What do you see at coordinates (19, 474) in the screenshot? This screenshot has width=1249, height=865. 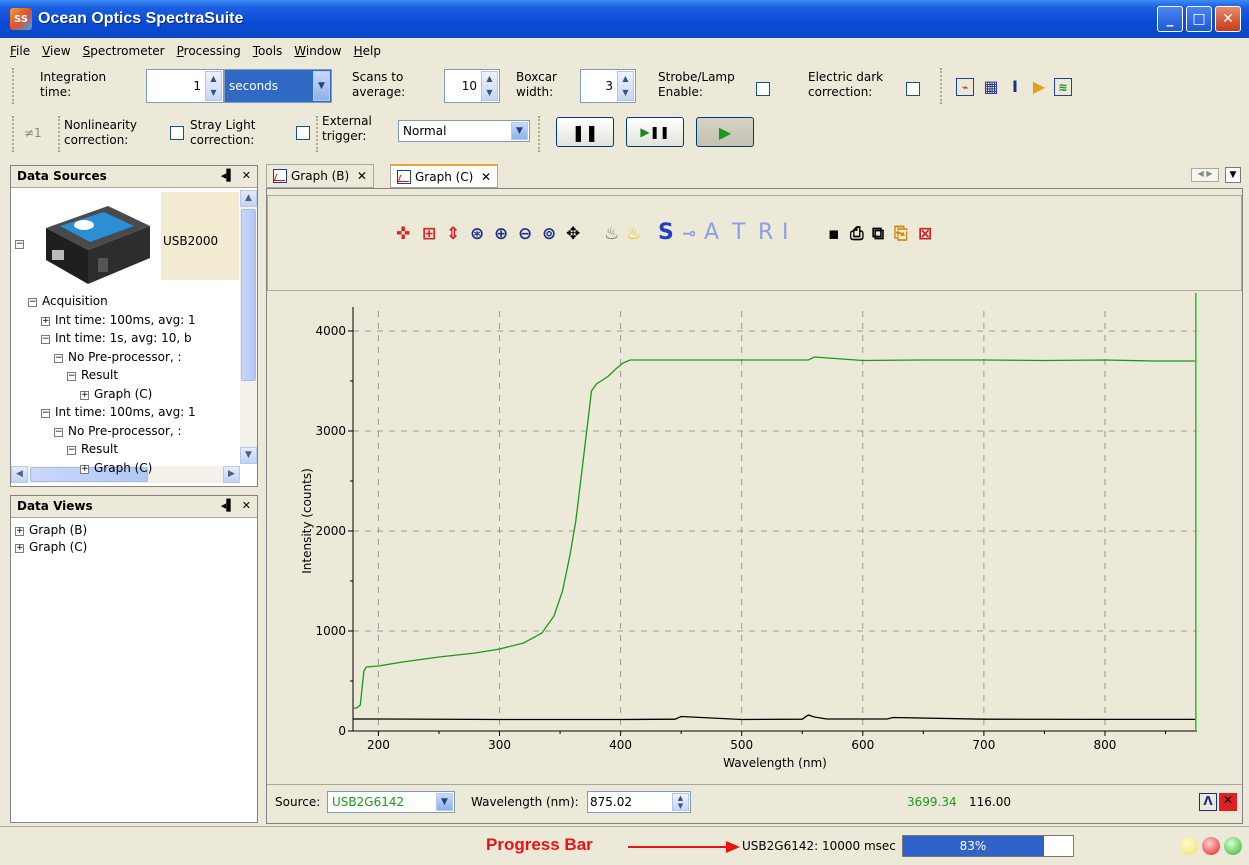 I see `scroll-left-icon: ◀` at bounding box center [19, 474].